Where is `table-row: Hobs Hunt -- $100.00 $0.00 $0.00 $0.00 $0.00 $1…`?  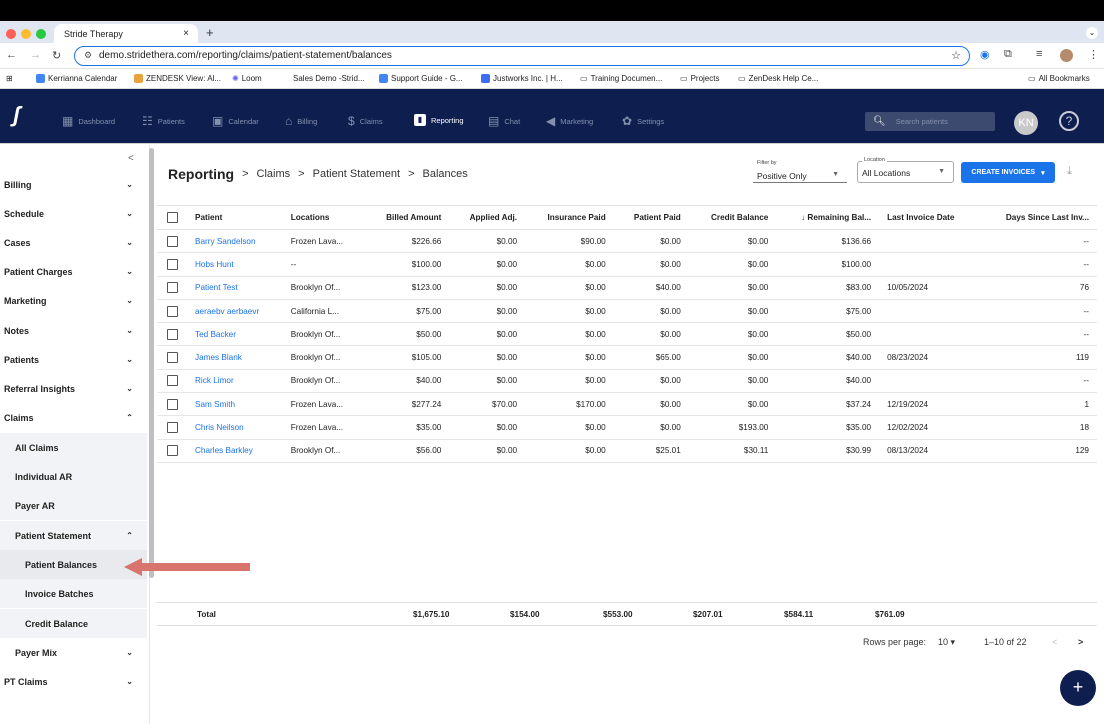
table-row: Hobs Hunt -- $100.00 $0.00 $0.00 $0.00 $0.00 $1… is located at coordinates (627, 264).